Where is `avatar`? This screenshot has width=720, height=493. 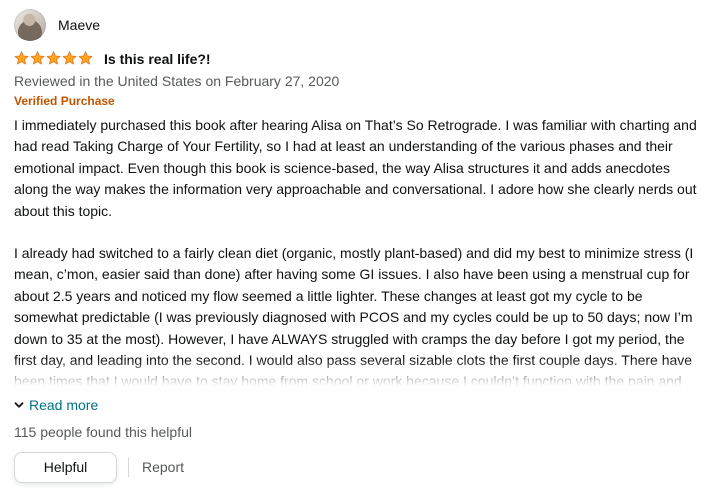 avatar is located at coordinates (30, 25).